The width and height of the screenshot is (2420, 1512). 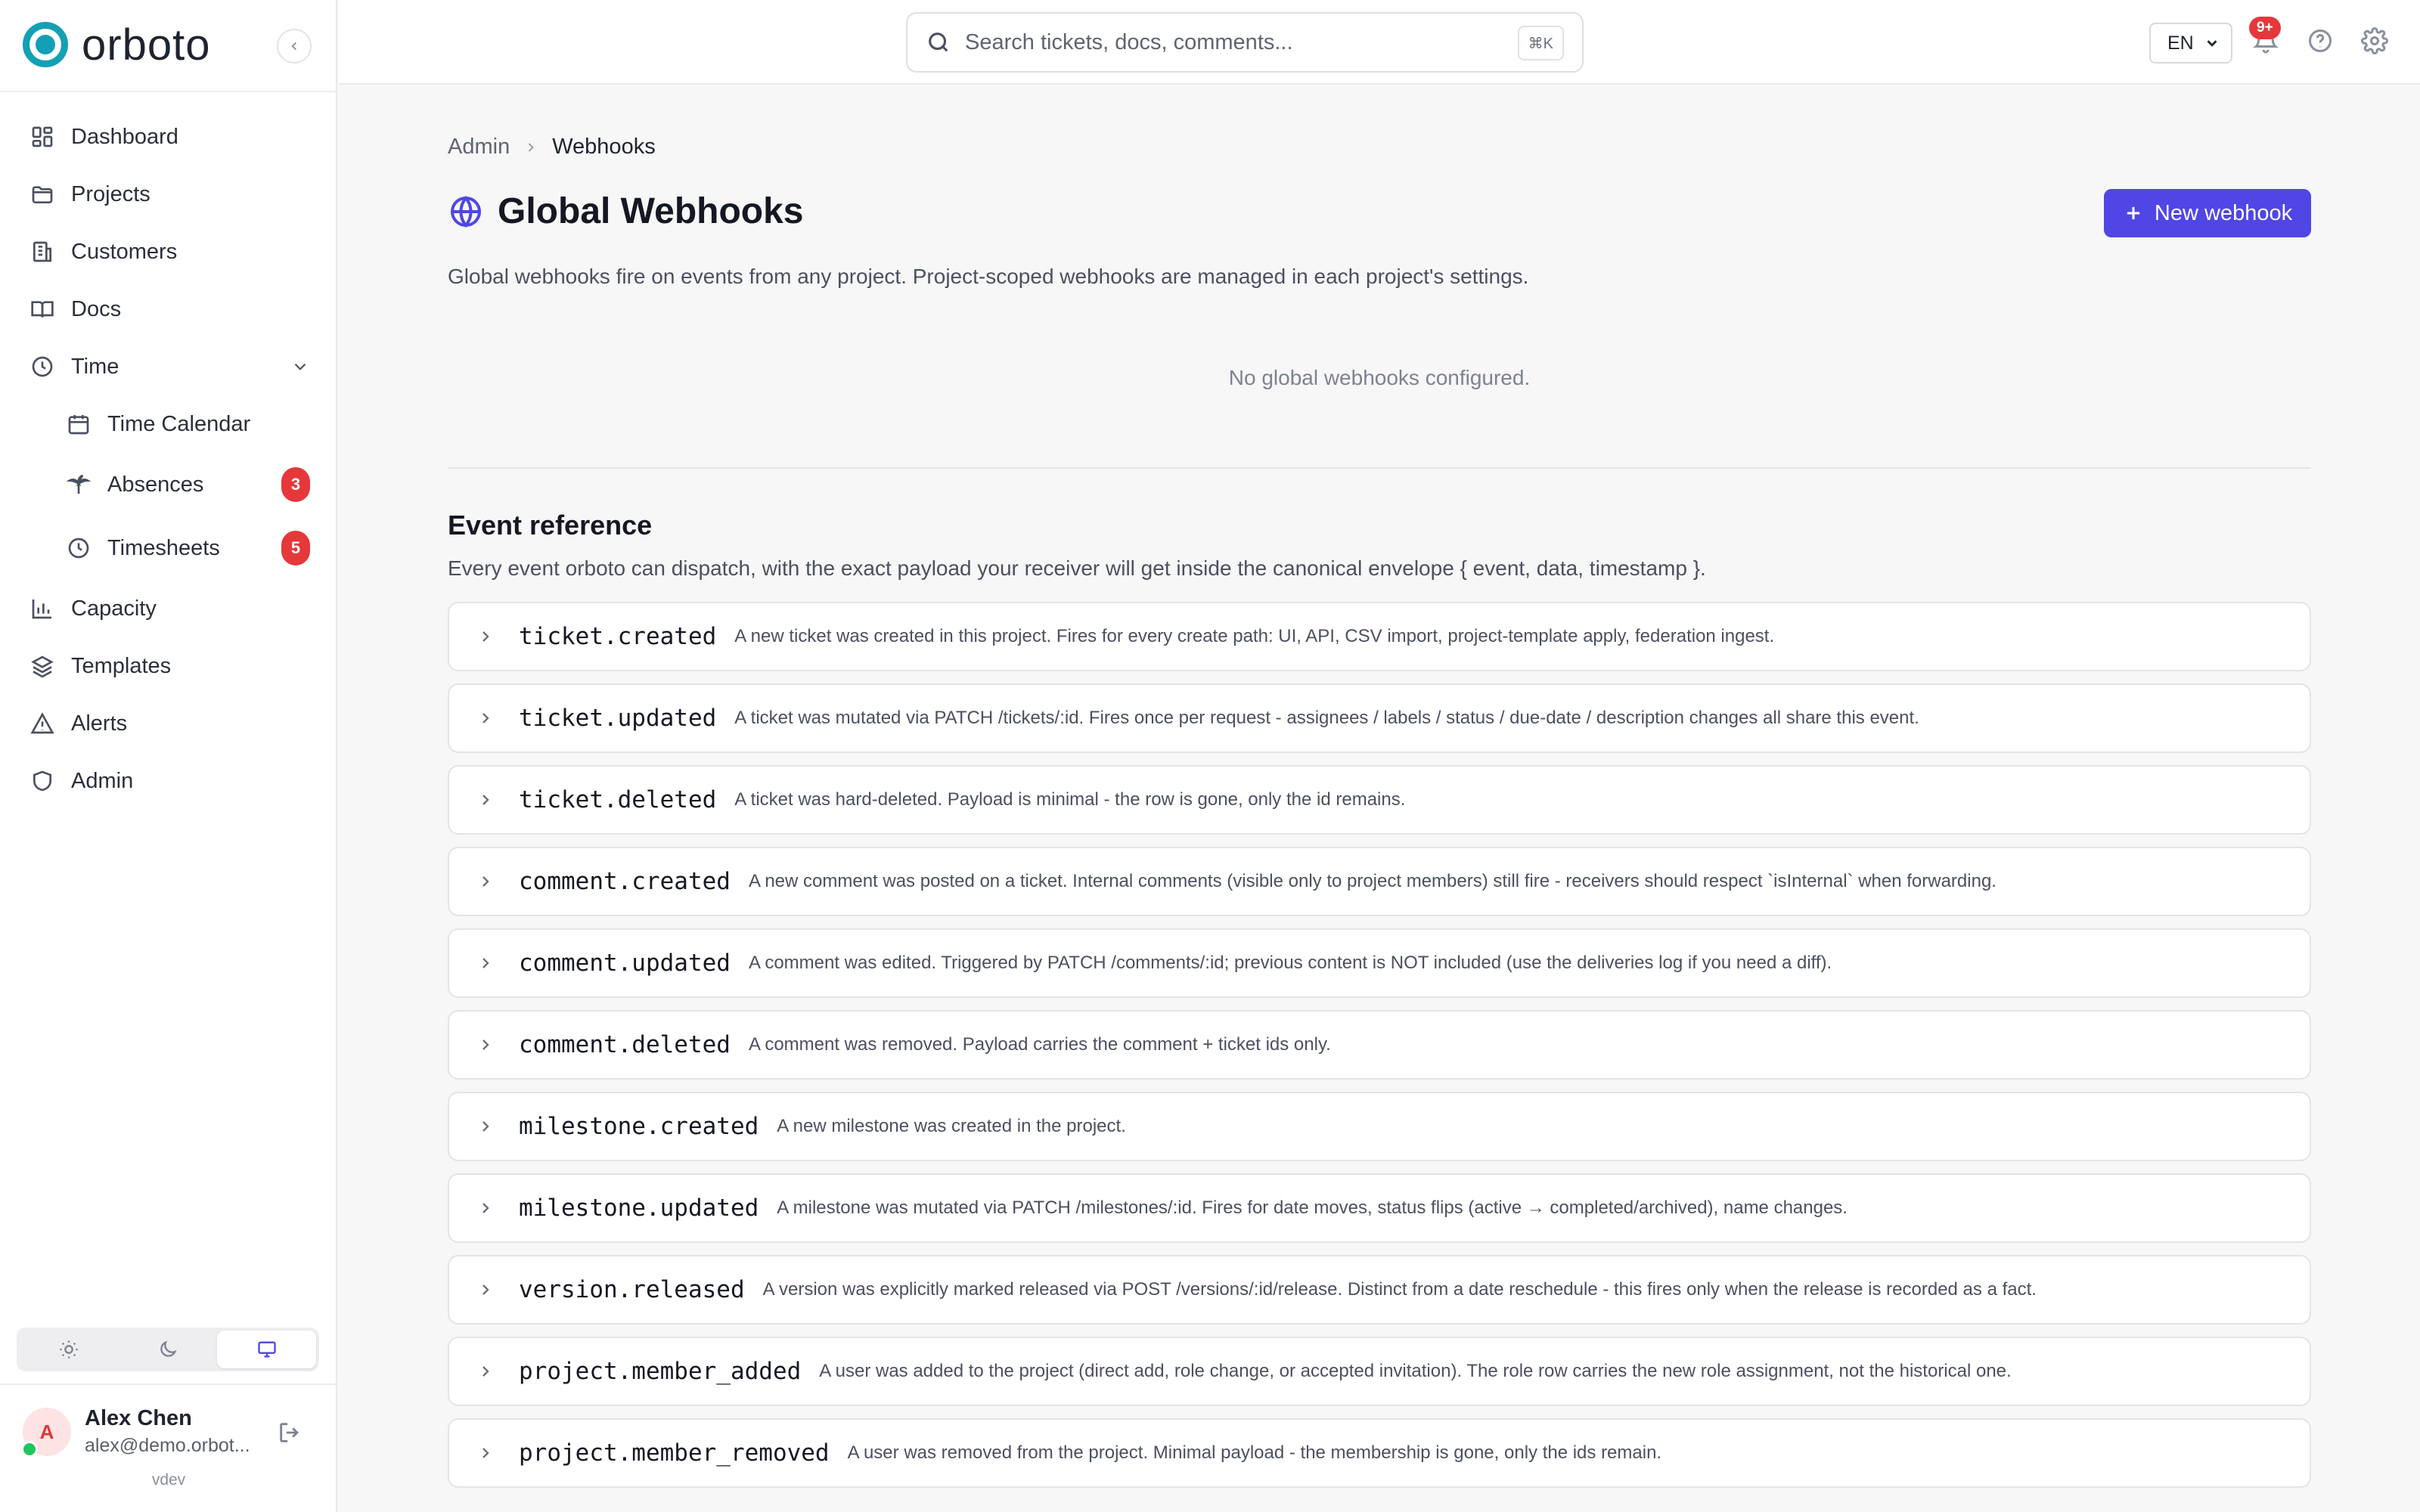 I want to click on sidebar-item-timesheets: Timesheets 5, so click(x=188, y=548).